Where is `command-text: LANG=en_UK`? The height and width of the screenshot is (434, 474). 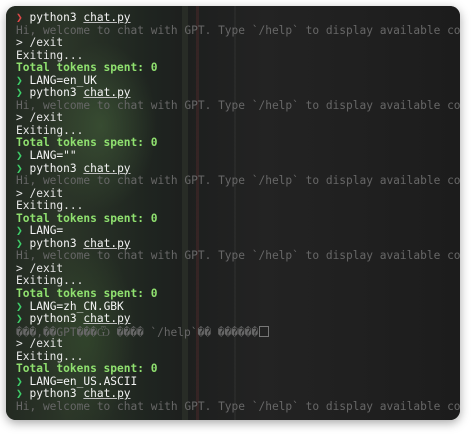
command-text: LANG=en_UK is located at coordinates (63, 80).